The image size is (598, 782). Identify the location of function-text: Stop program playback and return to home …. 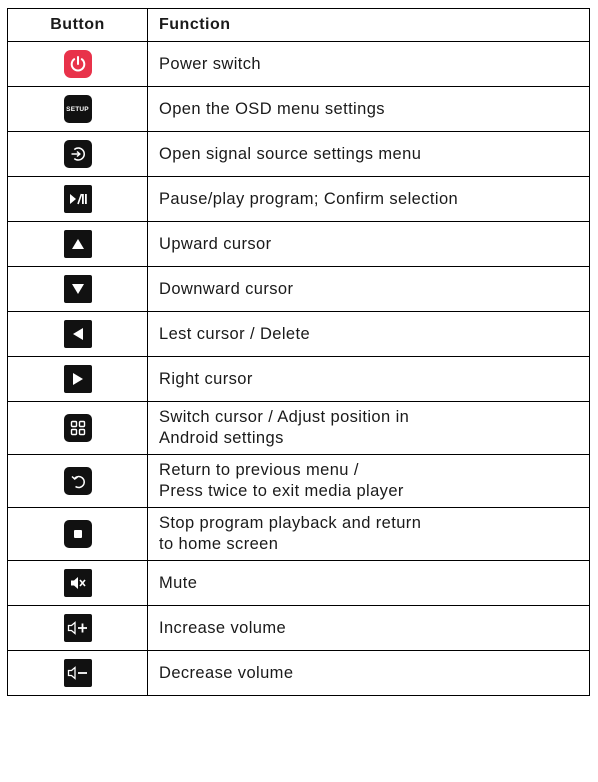
(368, 534).